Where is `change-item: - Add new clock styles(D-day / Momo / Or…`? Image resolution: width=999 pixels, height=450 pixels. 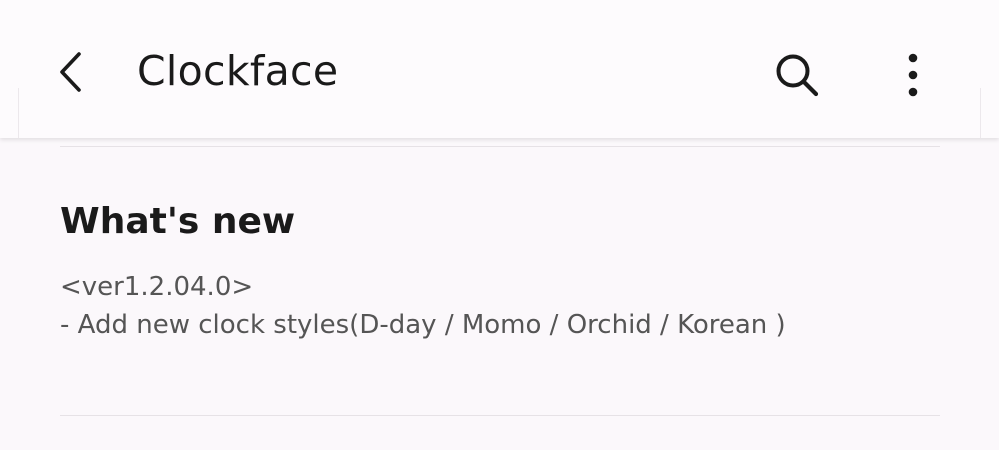 change-item: - Add new clock styles(D-day / Momo / Or… is located at coordinates (423, 325).